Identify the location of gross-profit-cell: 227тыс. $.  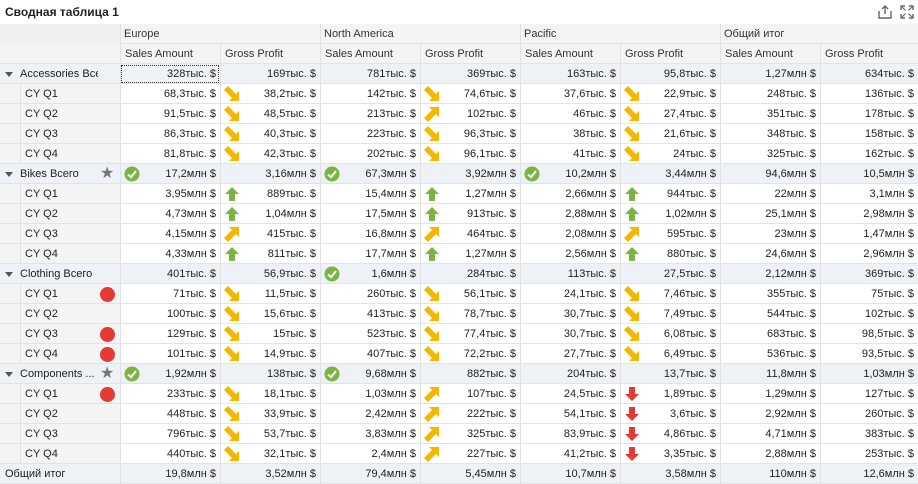
(470, 454).